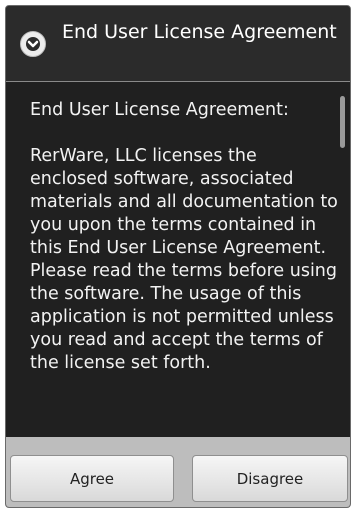 Image resolution: width=356 pixels, height=513 pixels. Describe the element at coordinates (270, 478) in the screenshot. I see `disagree-button: Disagree` at that location.